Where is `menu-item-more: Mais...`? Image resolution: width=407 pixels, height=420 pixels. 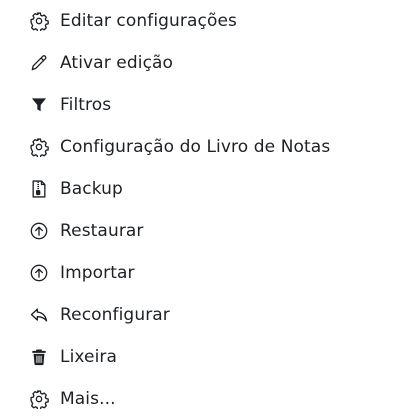 menu-item-more: Mais... is located at coordinates (72, 399).